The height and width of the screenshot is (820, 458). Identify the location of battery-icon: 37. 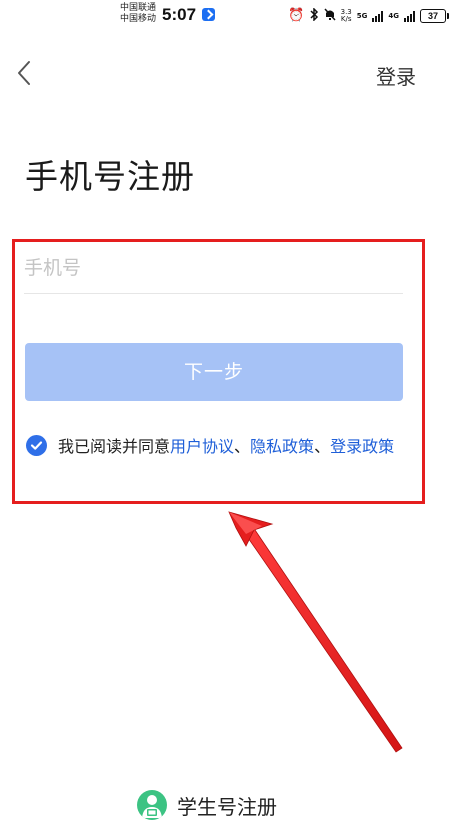
(434, 16).